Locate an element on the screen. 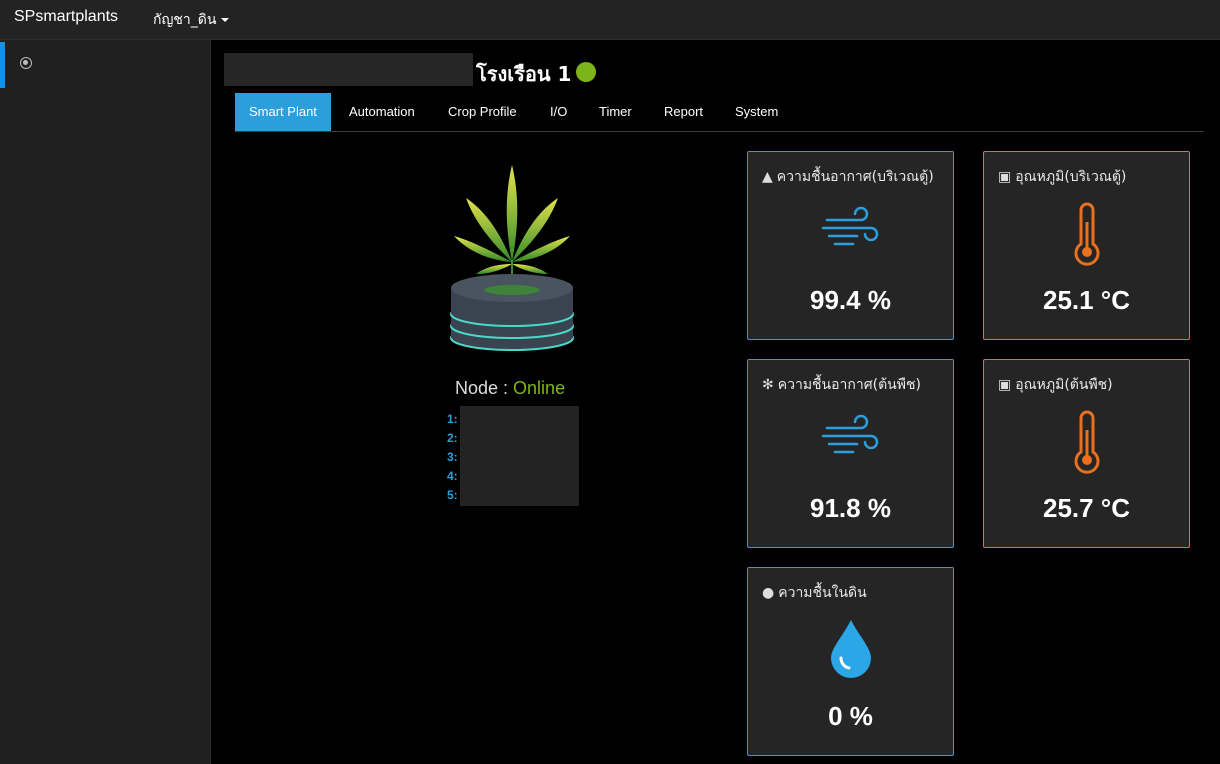 The width and height of the screenshot is (1220, 764). card-title-label: ความชื้นอากาศ(บริเวณตู้) is located at coordinates (855, 177).